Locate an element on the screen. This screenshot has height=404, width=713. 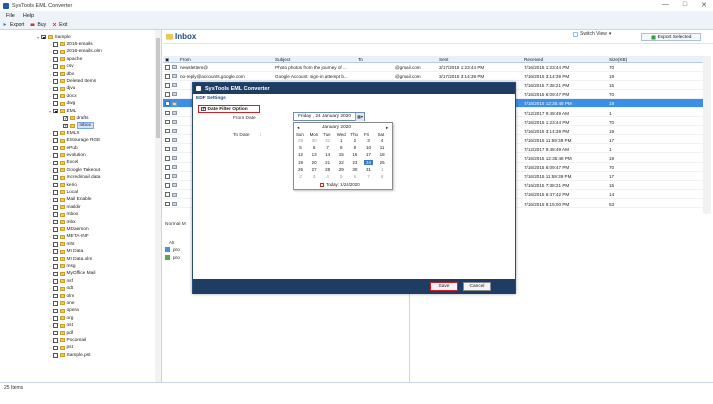
calendar-day: 15 is located at coordinates (341, 154).